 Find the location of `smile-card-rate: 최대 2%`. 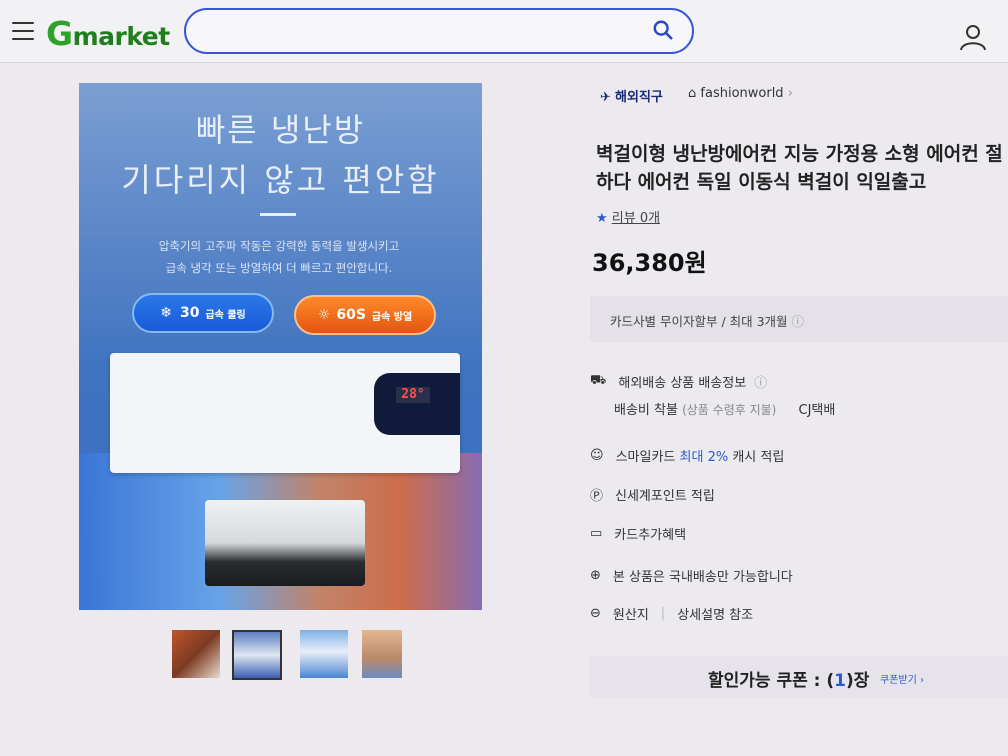

smile-card-rate: 최대 2% is located at coordinates (704, 457).